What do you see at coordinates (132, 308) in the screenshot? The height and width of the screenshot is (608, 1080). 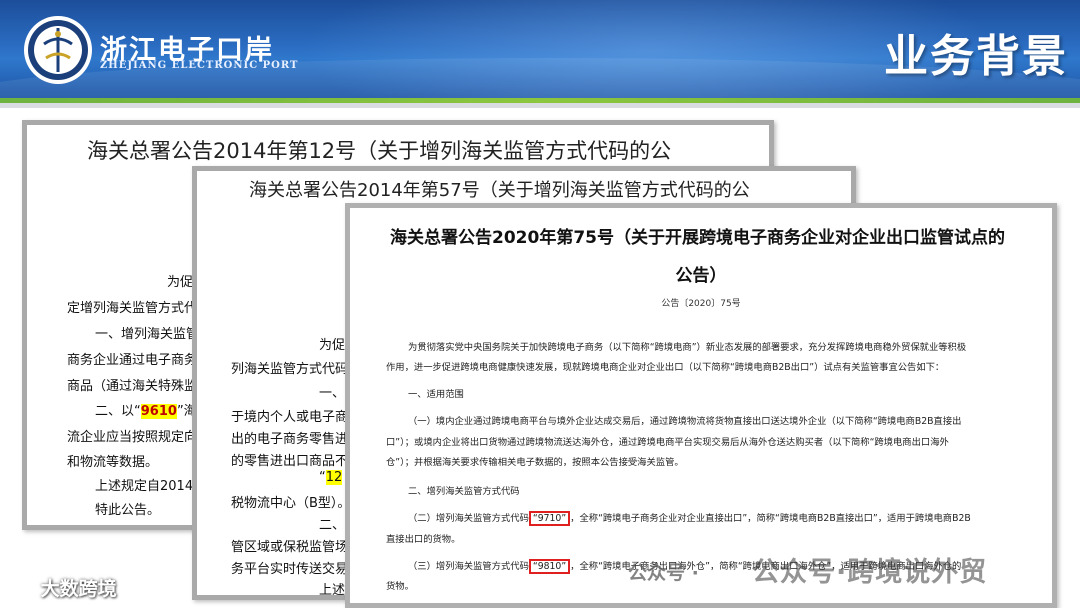 I see `body-line: 定增列海关监管方式代` at bounding box center [132, 308].